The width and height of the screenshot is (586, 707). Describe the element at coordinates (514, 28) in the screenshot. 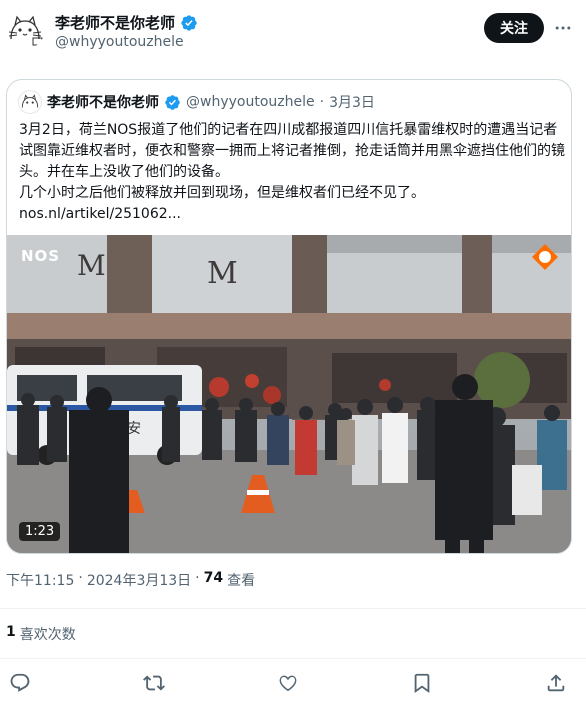

I see `follow-button: 关注` at that location.